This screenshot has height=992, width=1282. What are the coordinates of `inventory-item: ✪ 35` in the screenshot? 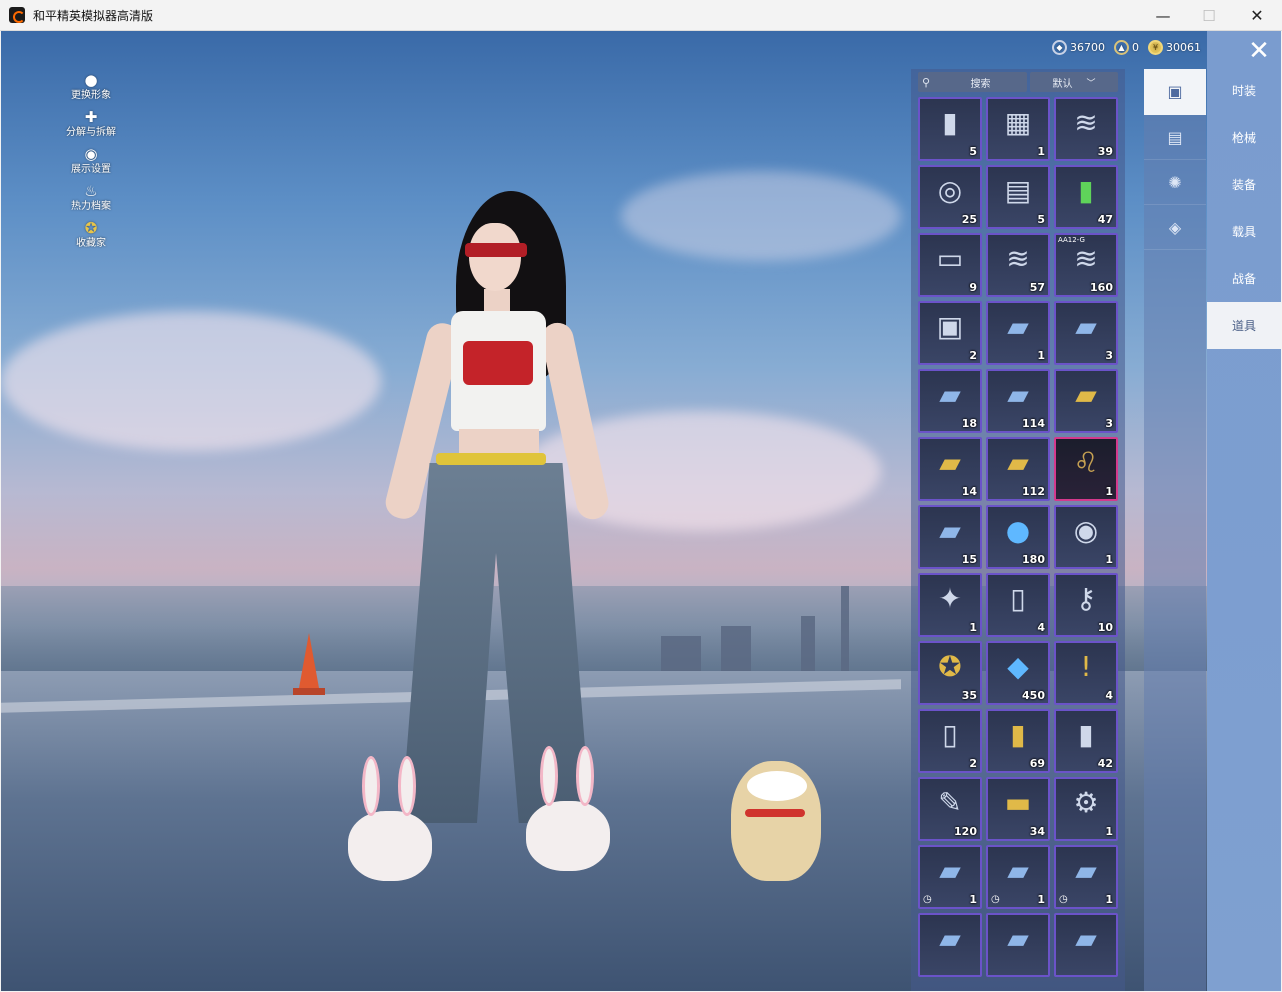 It's located at (950, 673).